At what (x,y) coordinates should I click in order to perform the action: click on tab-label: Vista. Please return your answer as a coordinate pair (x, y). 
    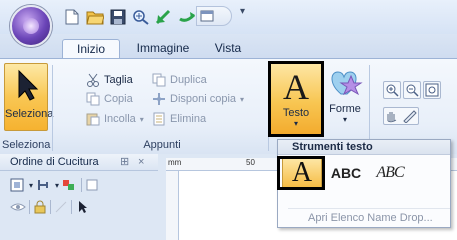
    Looking at the image, I should click on (228, 48).